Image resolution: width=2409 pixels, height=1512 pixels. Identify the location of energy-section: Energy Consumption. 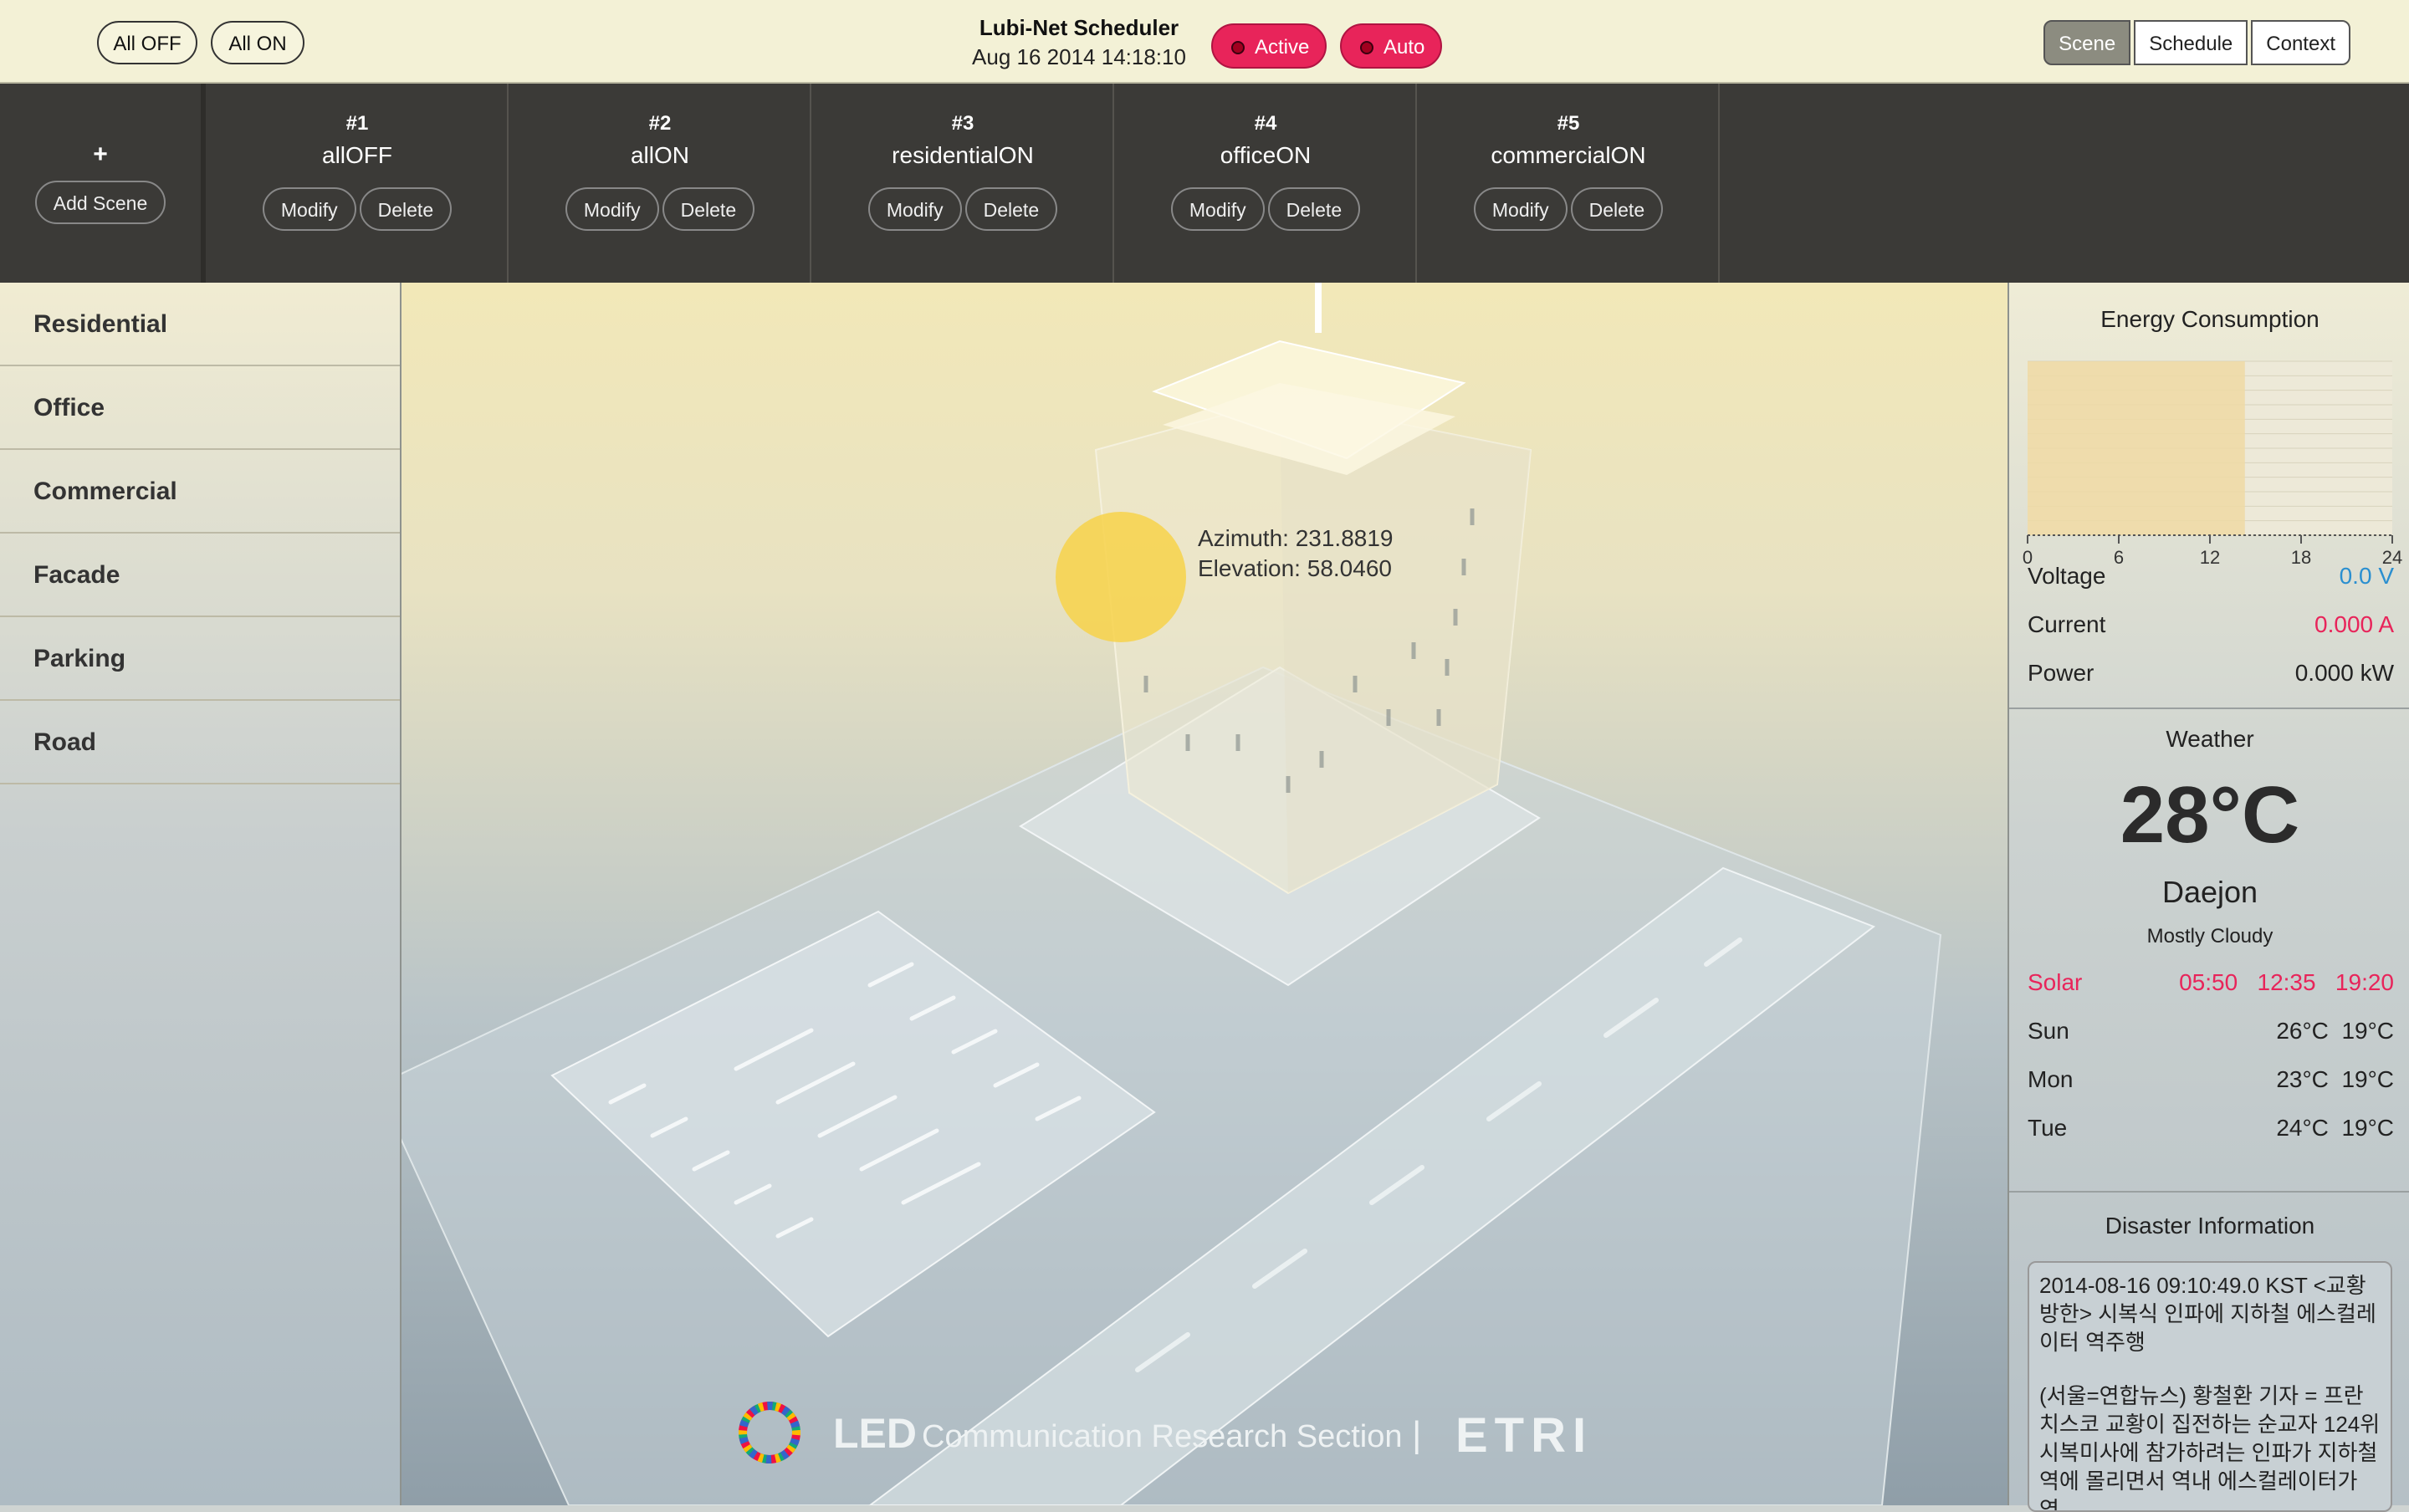
(2209, 319).